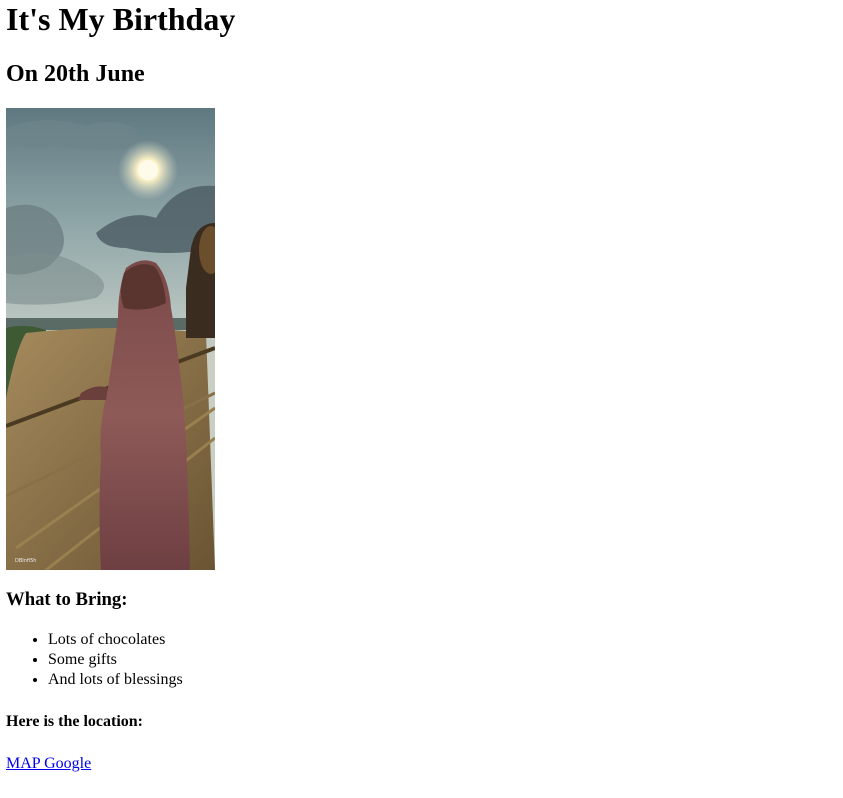 This screenshot has height=798, width=843. Describe the element at coordinates (48, 763) in the screenshot. I see `map-google-link: MAP Google` at that location.